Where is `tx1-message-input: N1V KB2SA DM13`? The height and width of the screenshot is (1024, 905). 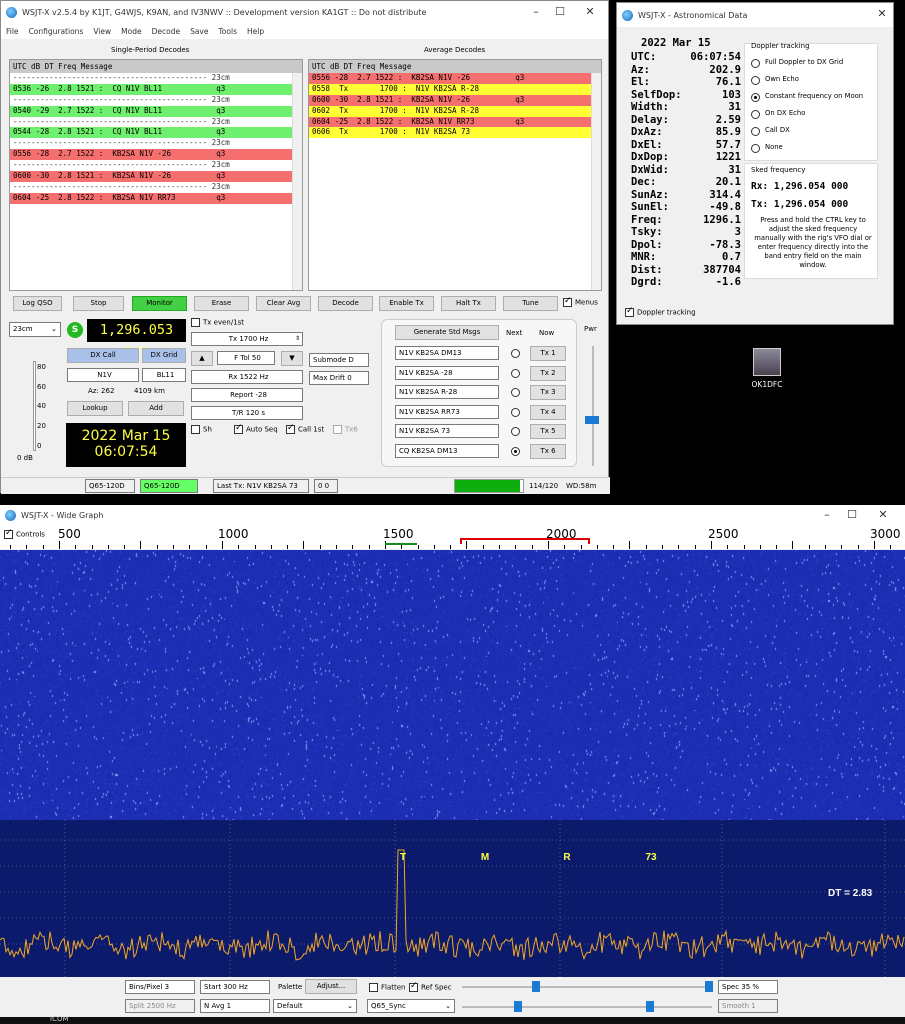
tx1-message-input: N1V KB2SA DM13 is located at coordinates (447, 353).